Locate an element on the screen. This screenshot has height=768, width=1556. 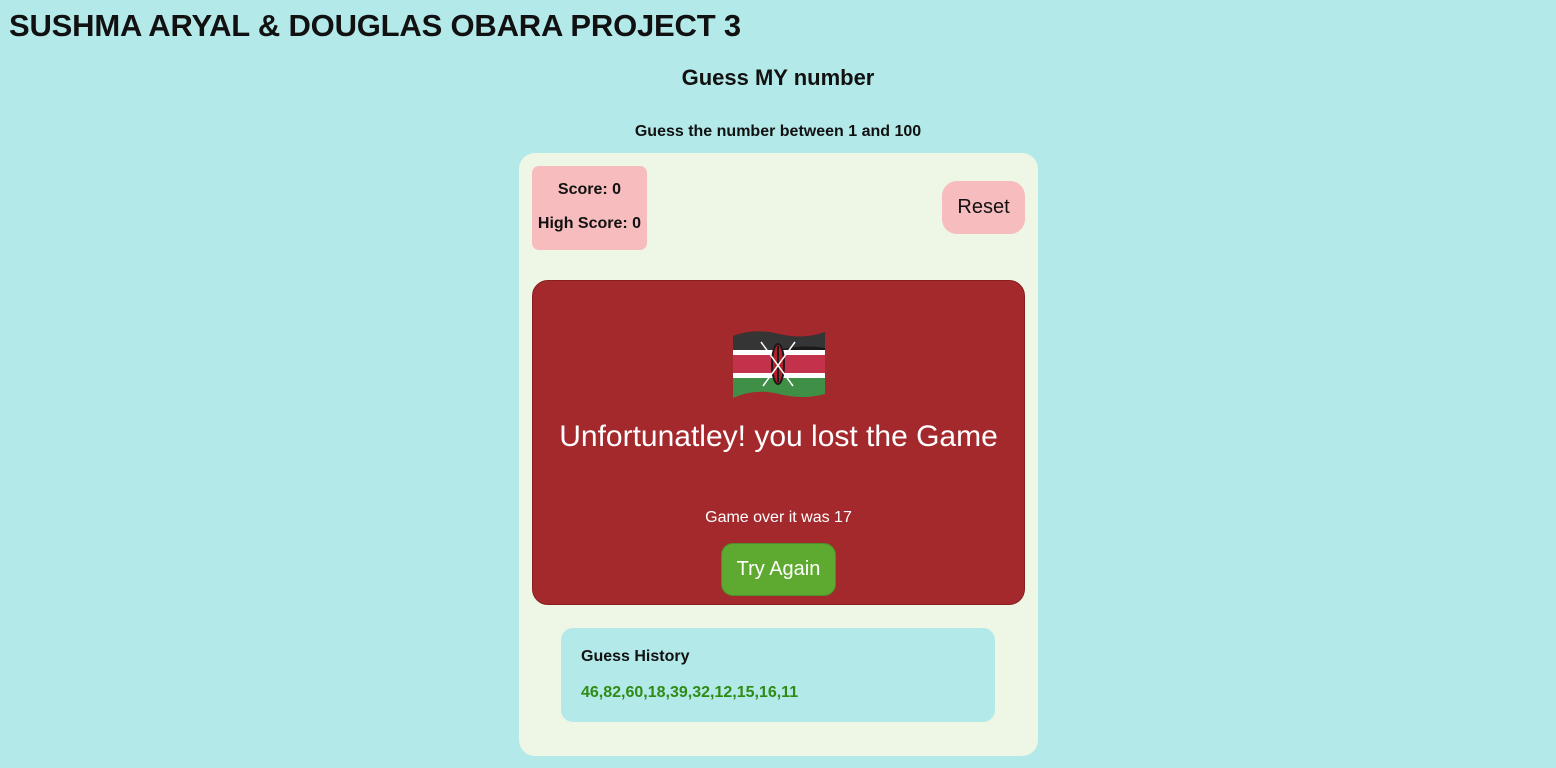
kenya-flag-icon is located at coordinates (779, 364).